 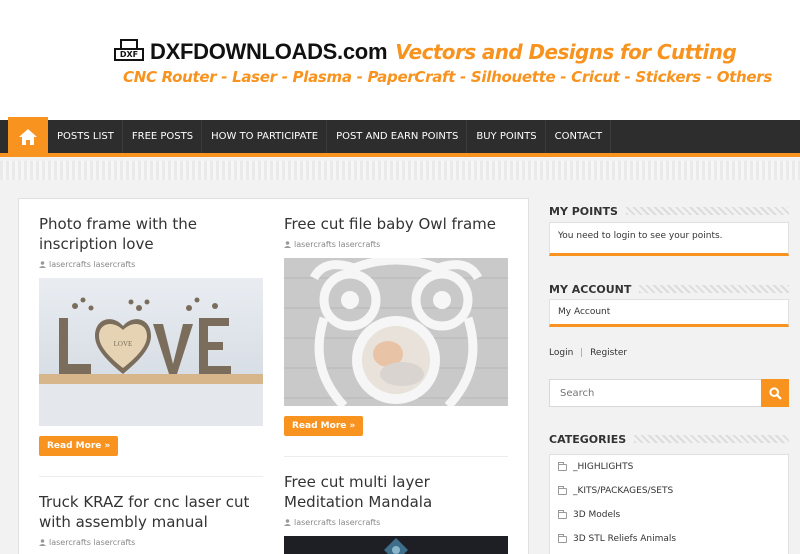 I want to click on my-account-link: My Account, so click(x=584, y=312).